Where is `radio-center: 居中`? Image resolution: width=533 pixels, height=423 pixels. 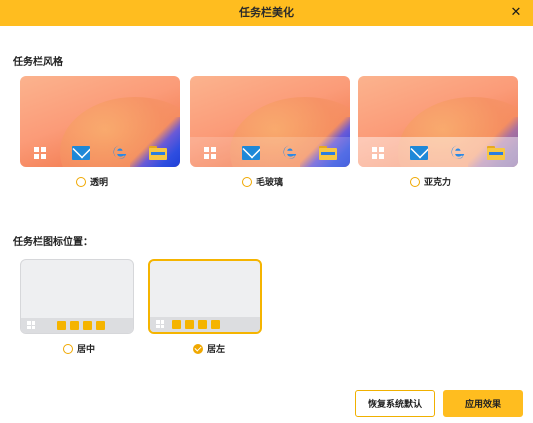
radio-center: 居中 is located at coordinates (79, 348).